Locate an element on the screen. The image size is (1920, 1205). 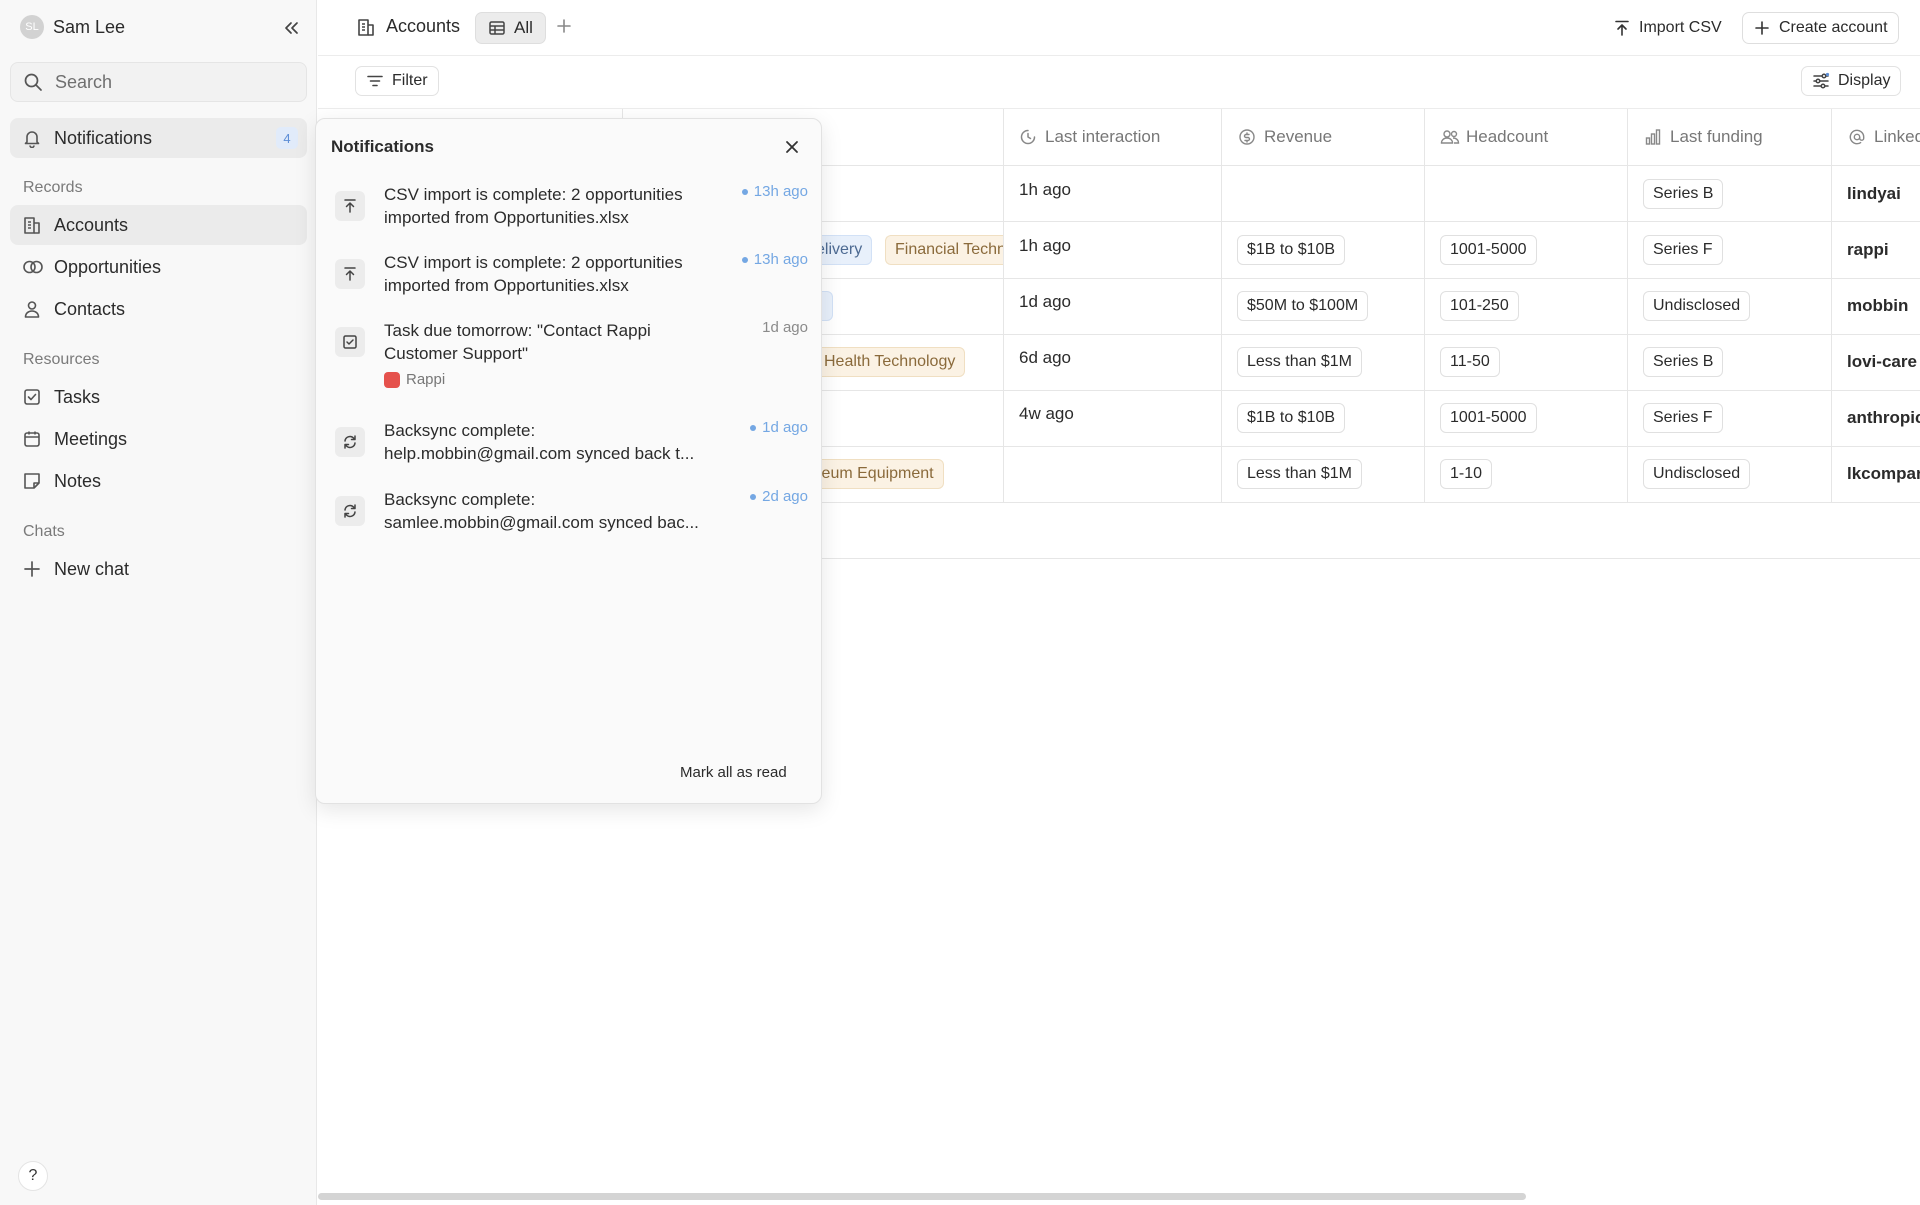
table-icon is located at coordinates (497, 28).